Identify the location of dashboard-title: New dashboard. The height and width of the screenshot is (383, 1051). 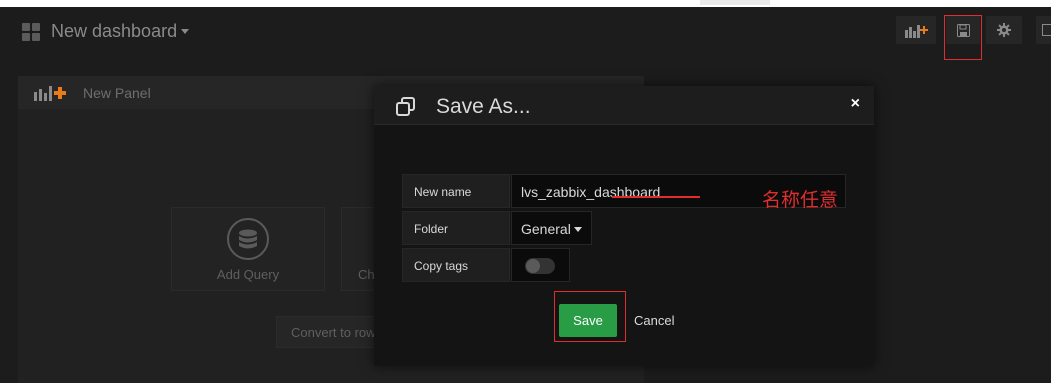
(120, 31).